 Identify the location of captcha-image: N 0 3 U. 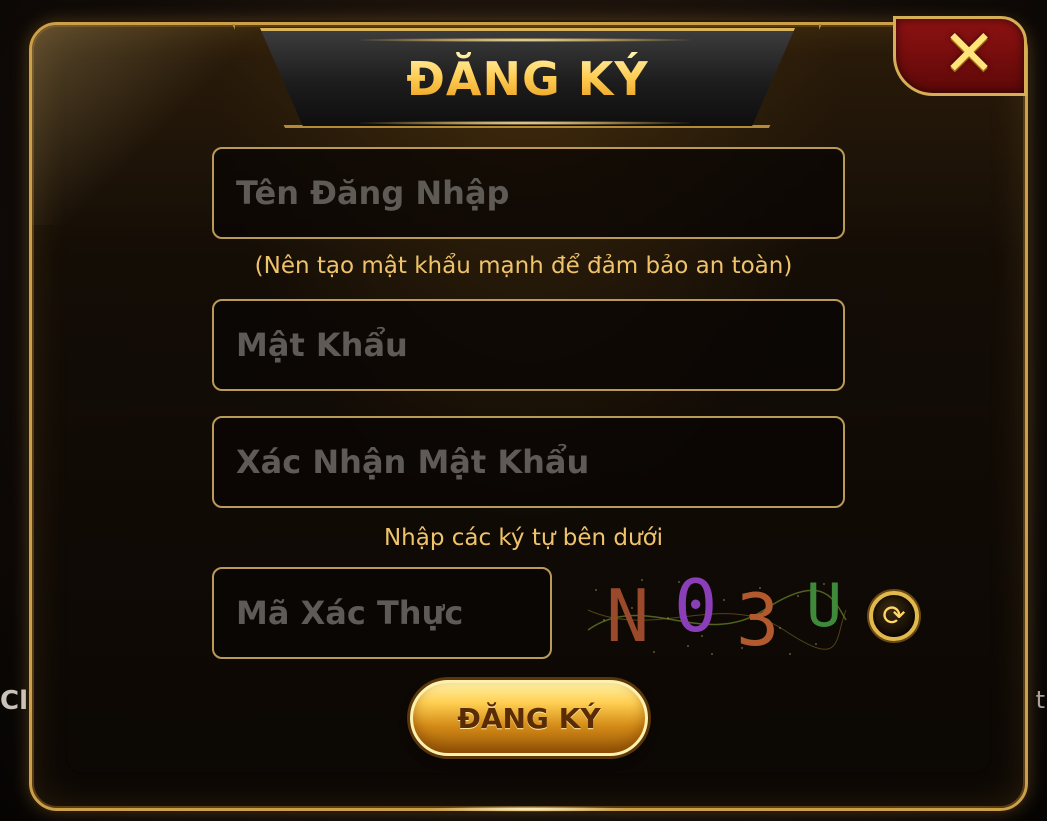
(716, 615).